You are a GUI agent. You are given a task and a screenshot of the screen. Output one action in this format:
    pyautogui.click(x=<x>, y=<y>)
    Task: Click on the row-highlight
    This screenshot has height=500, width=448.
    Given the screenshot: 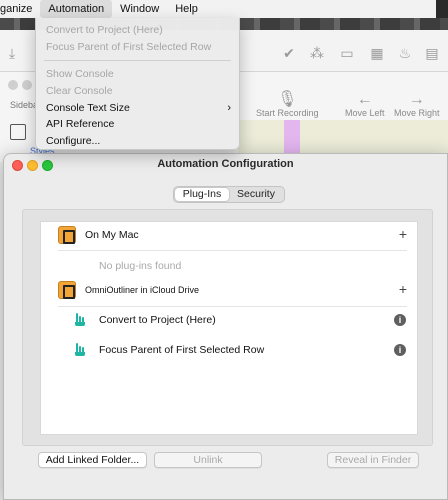 What is the action you would take?
    pyautogui.click(x=292, y=137)
    